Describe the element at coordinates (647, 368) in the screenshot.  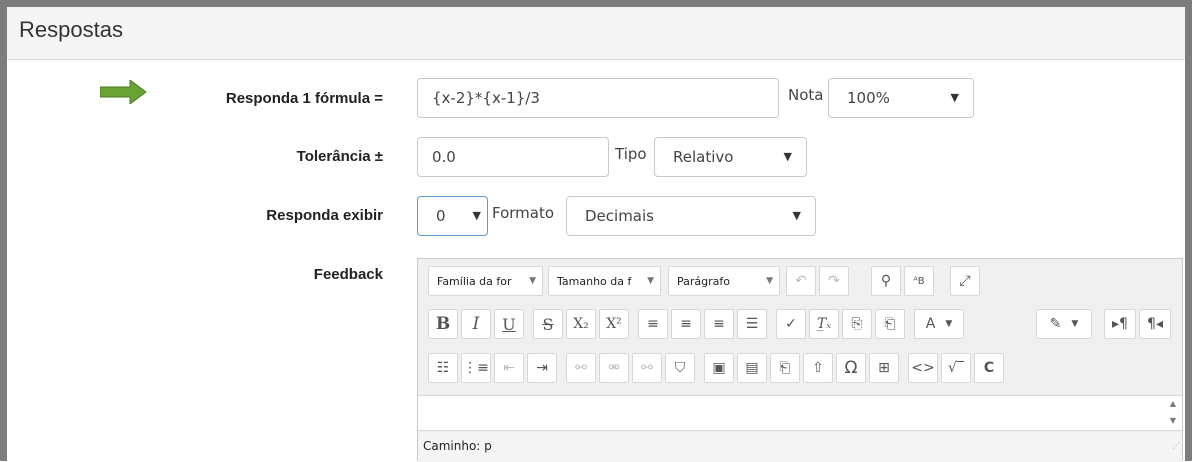
I see `link-disabled-icon: ⚯` at that location.